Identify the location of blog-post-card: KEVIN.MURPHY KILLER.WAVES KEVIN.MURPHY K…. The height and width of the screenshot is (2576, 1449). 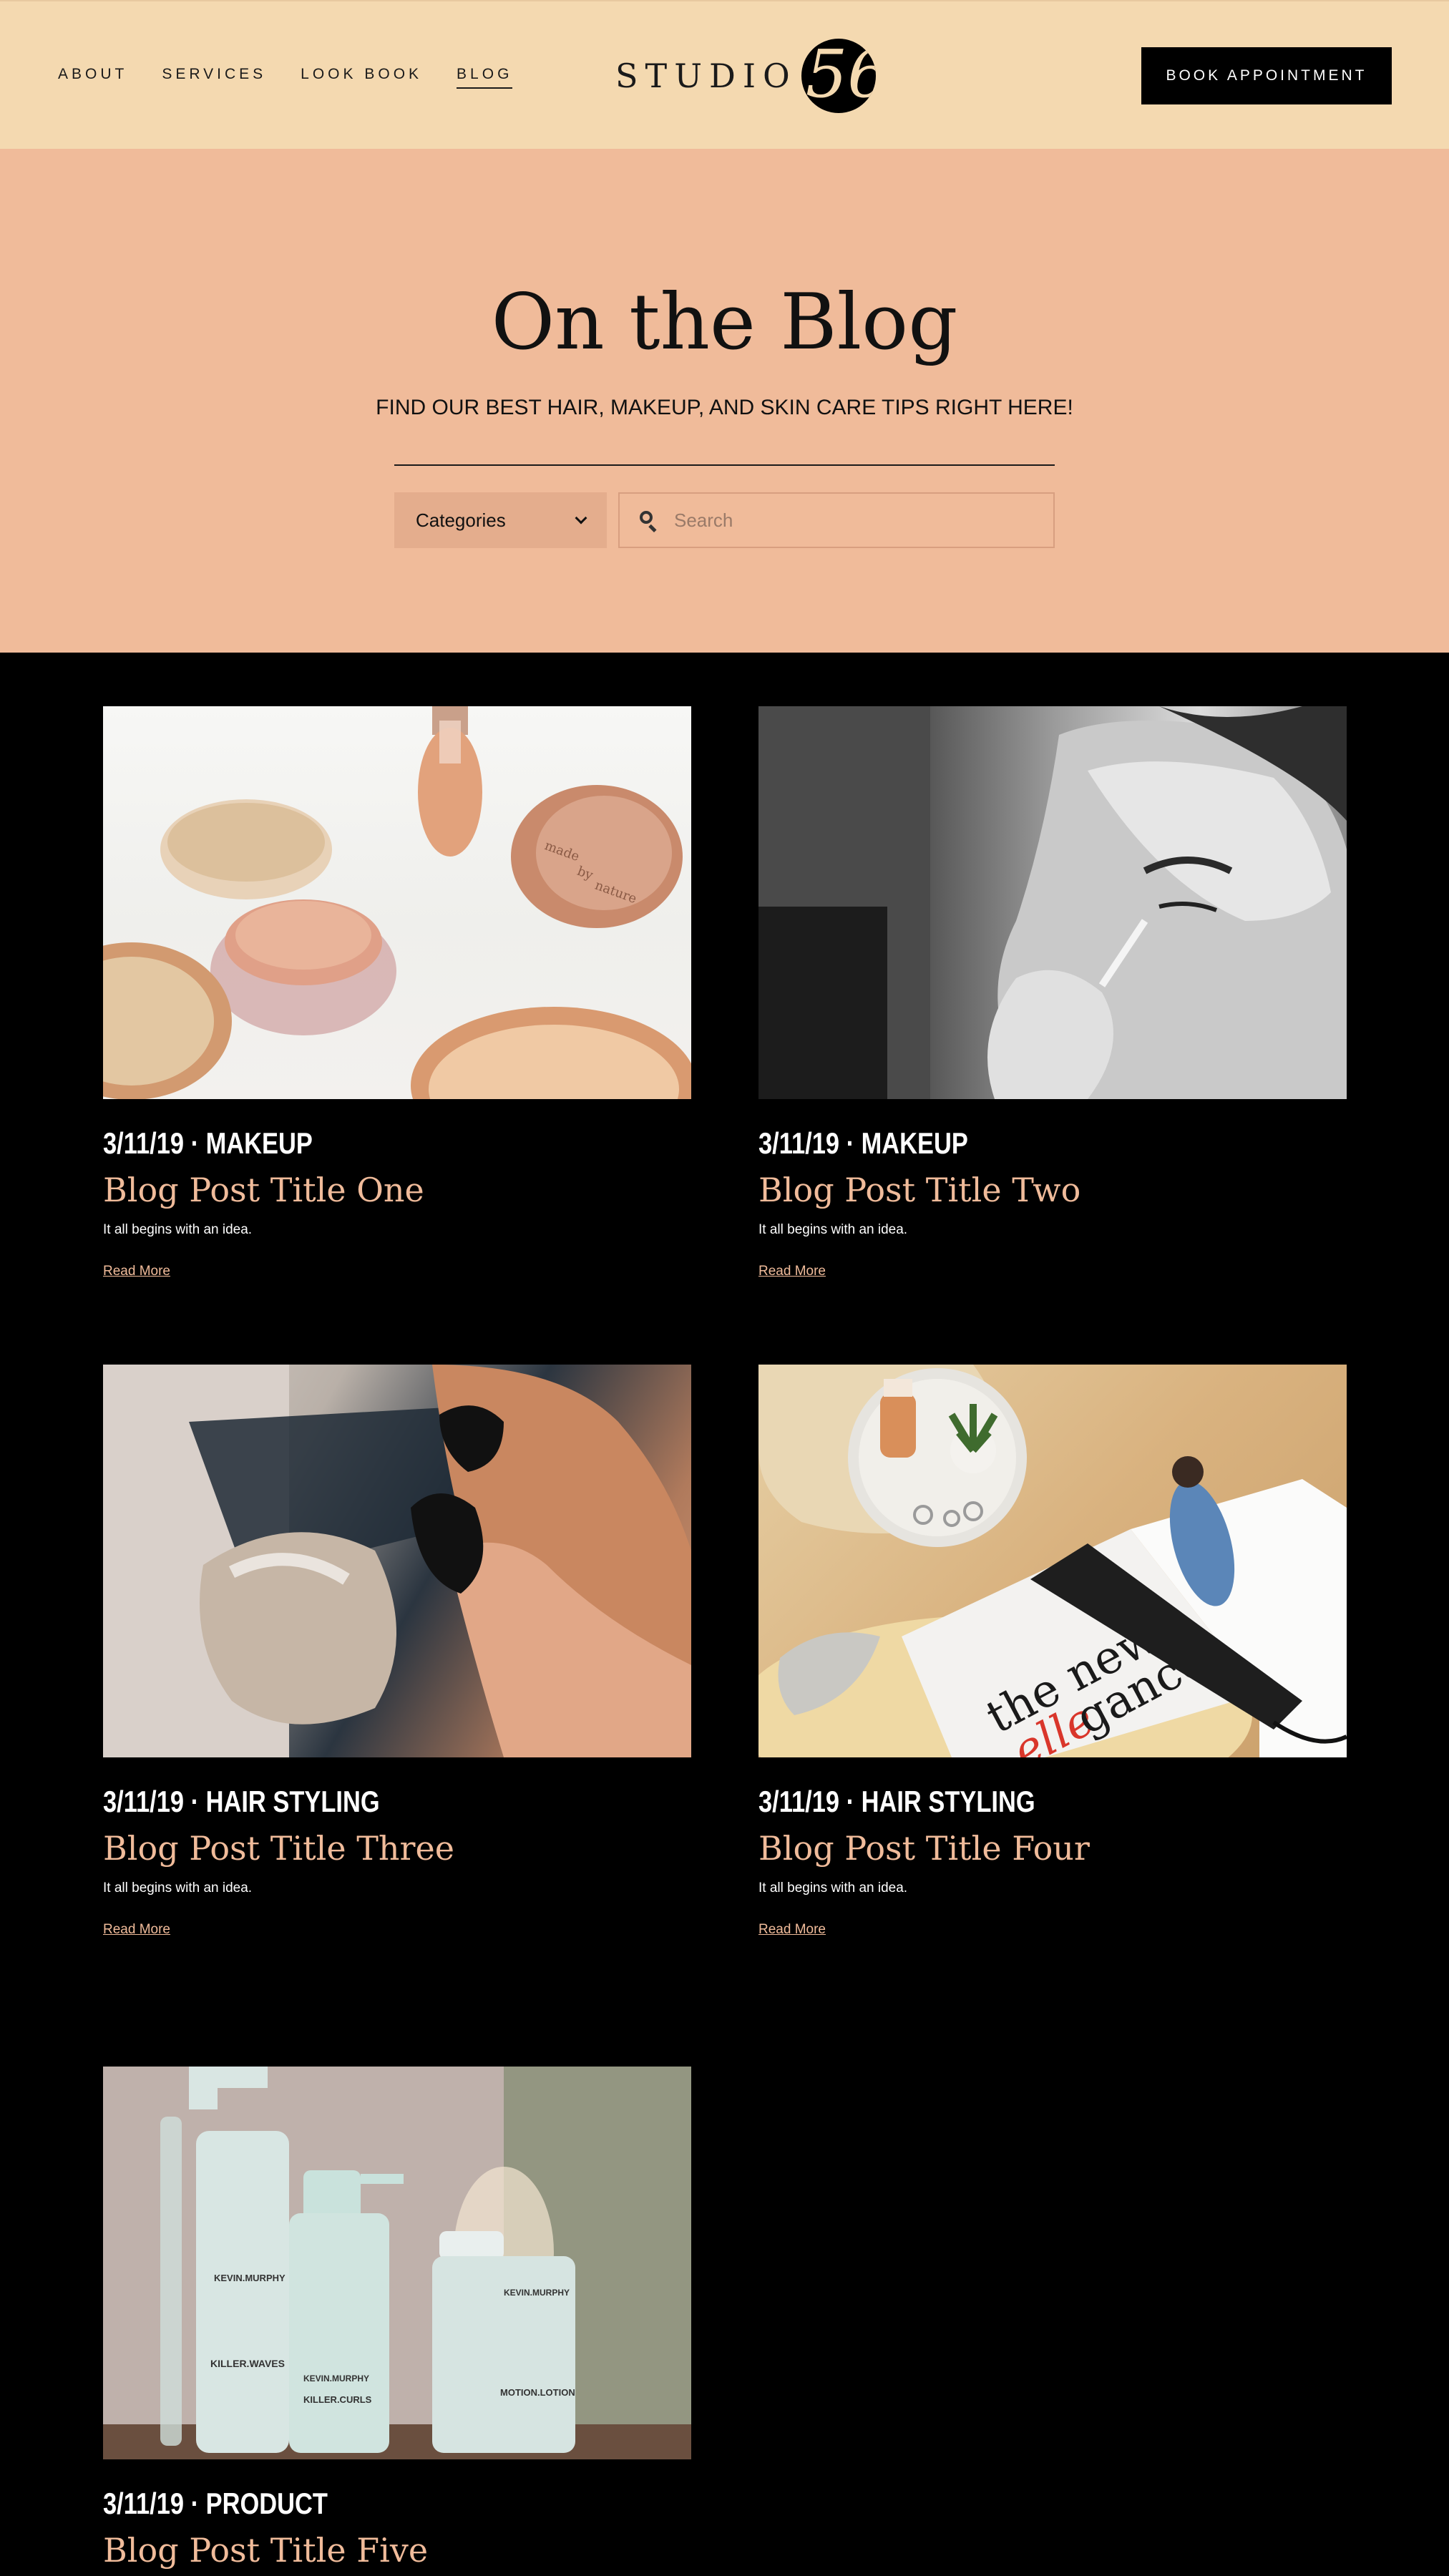
(397, 2318).